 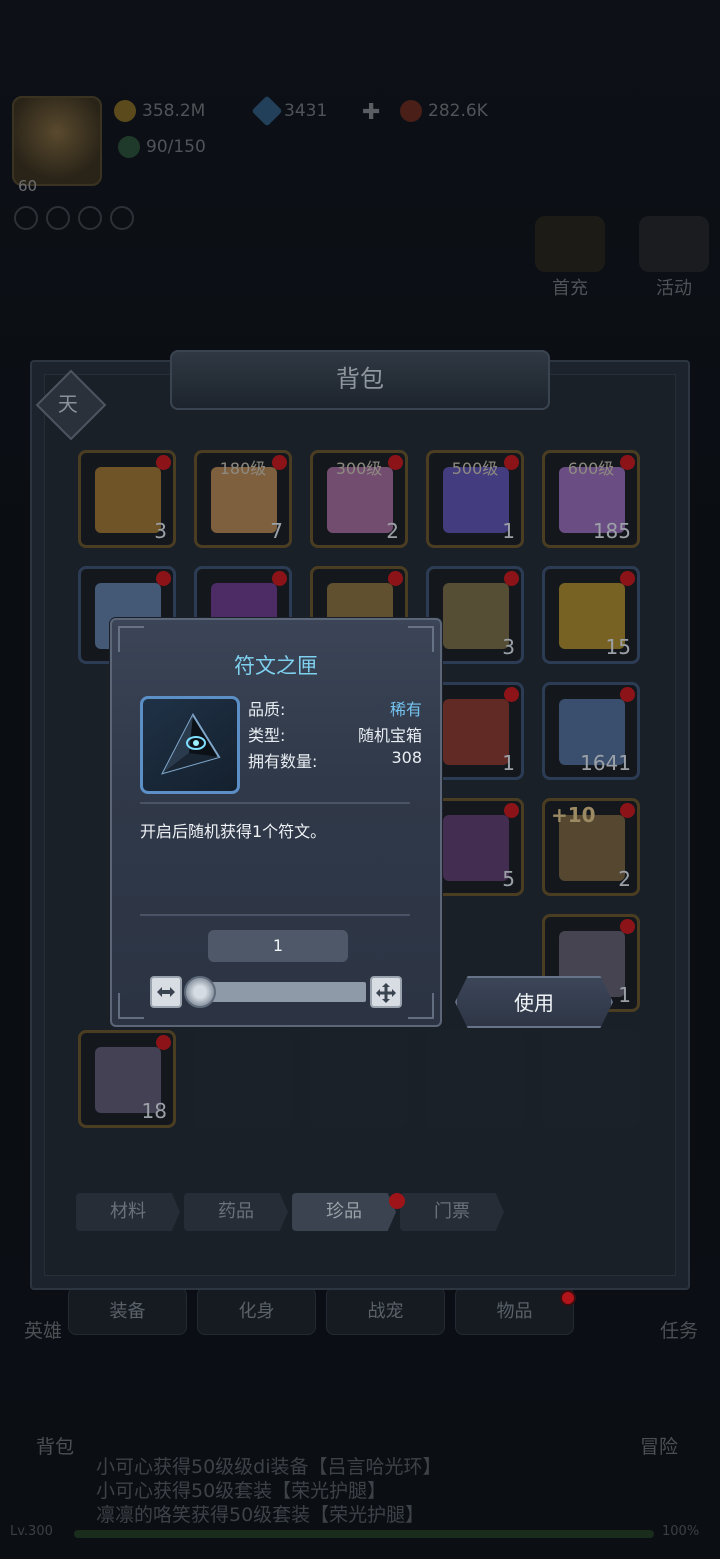 What do you see at coordinates (534, 1002) in the screenshot?
I see `use-button: 使用` at bounding box center [534, 1002].